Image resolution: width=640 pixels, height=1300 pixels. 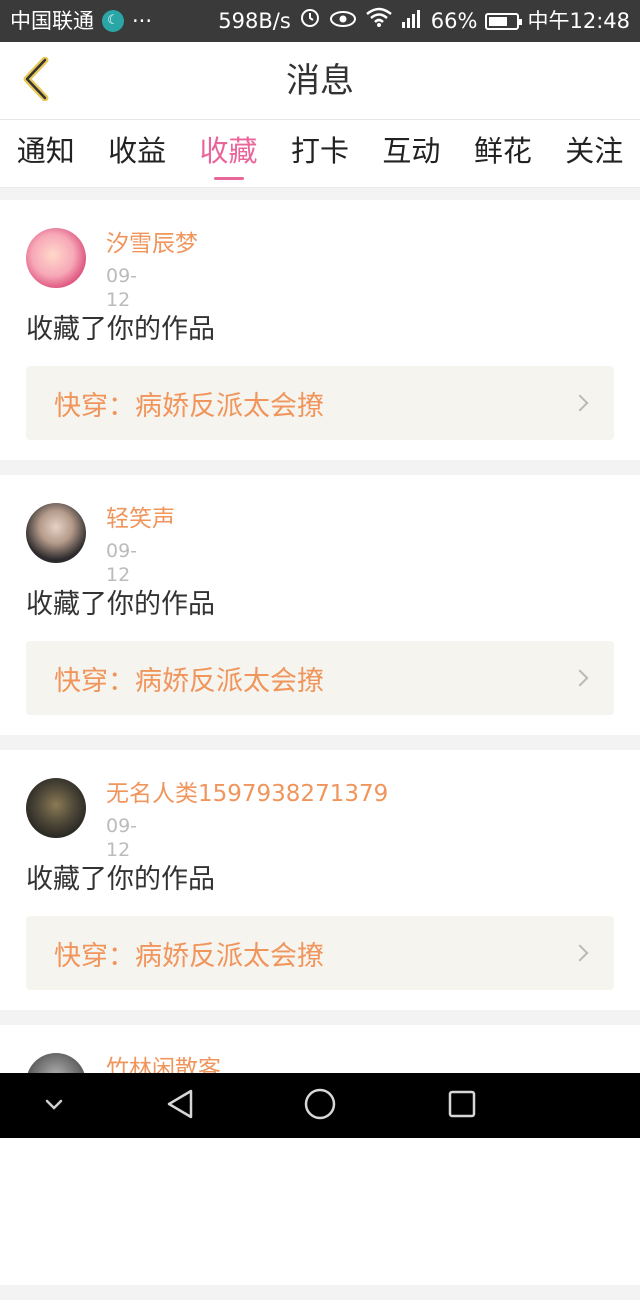 I want to click on header: 消息, so click(x=320, y=81).